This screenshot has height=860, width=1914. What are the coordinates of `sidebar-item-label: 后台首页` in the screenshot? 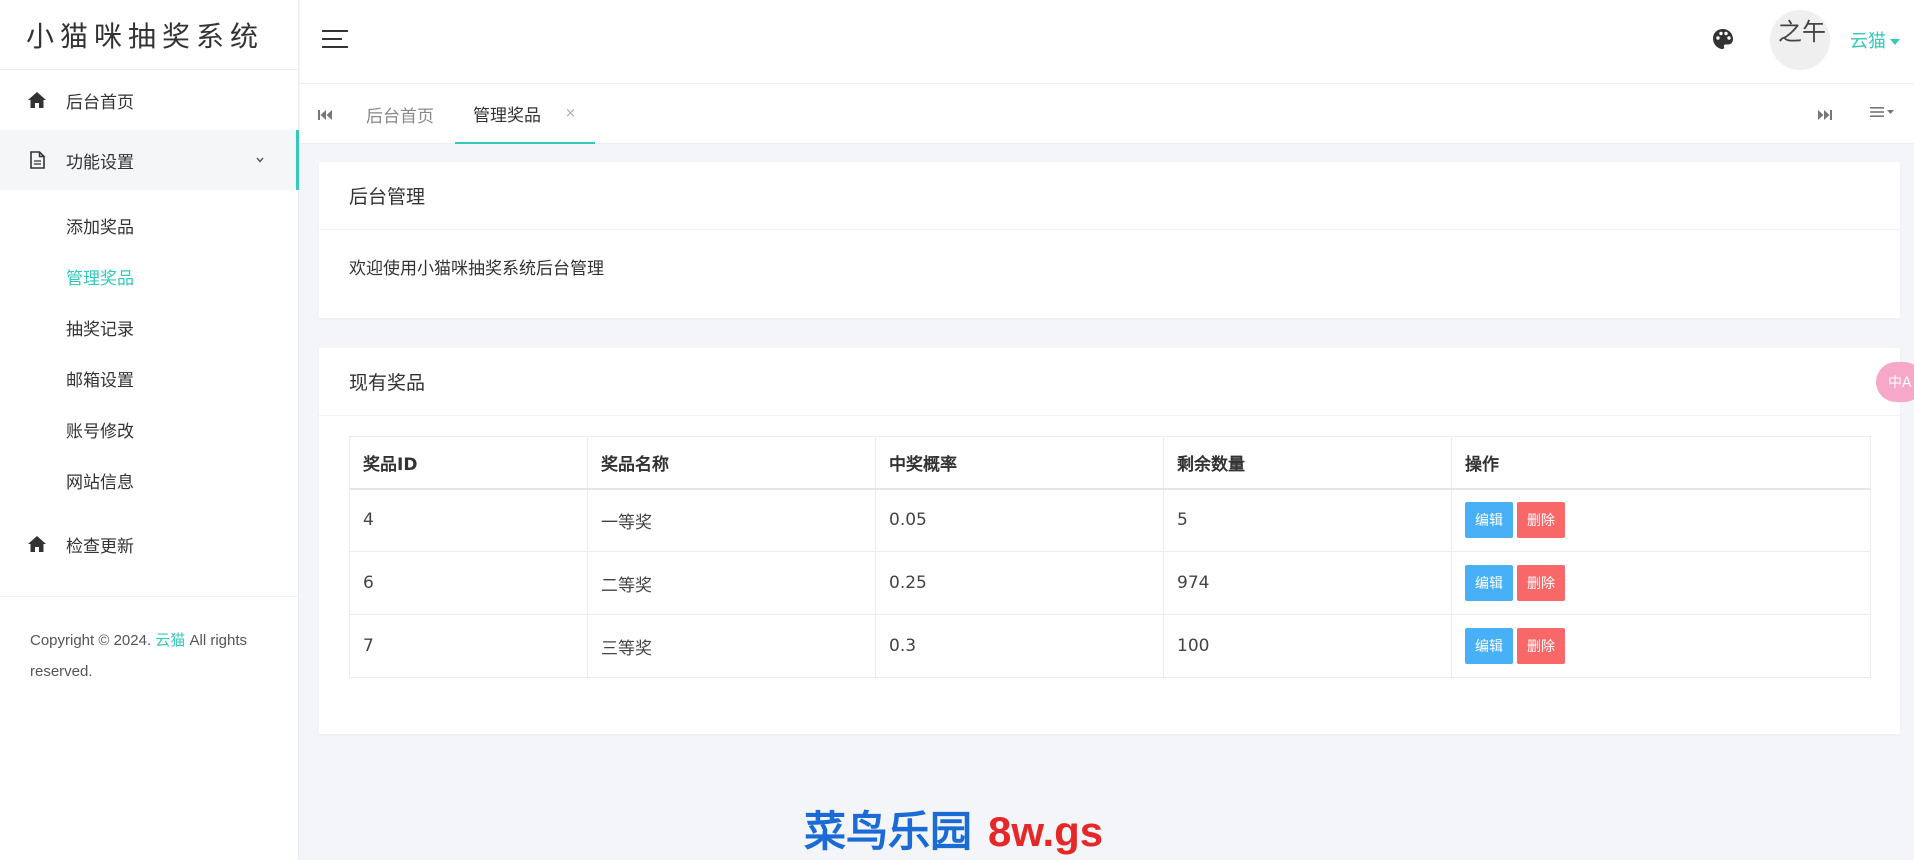 It's located at (100, 102).